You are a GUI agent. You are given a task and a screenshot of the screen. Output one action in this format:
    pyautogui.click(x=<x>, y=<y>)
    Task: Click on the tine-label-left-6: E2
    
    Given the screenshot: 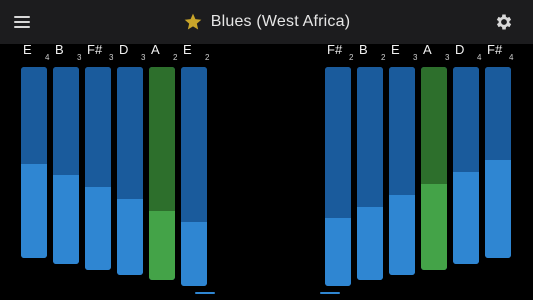 What is the action you would take?
    pyautogui.click(x=198, y=54)
    